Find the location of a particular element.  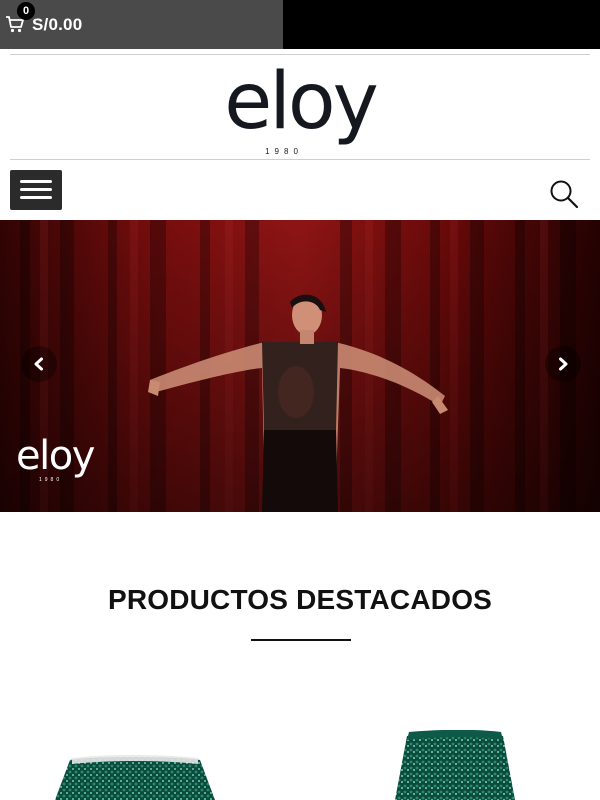

cart-button: 0 S/0.00 is located at coordinates (141, 24).